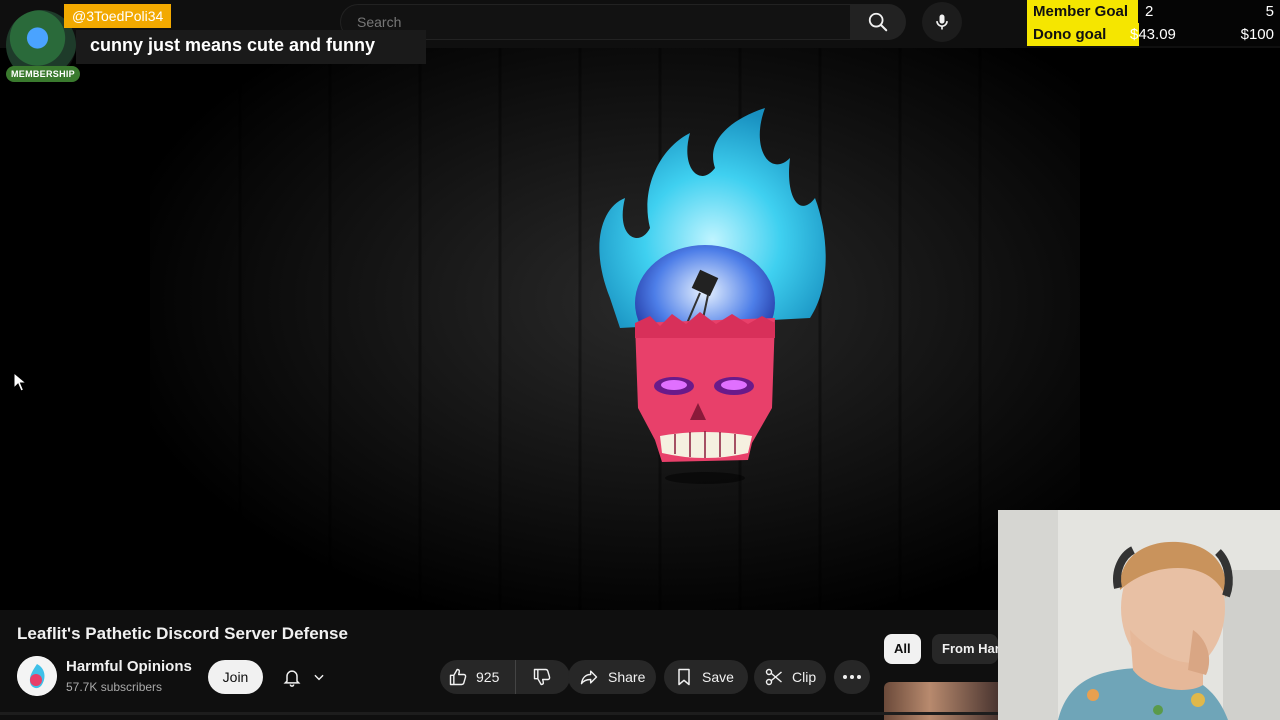 Image resolution: width=1280 pixels, height=720 pixels. Describe the element at coordinates (458, 677) in the screenshot. I see `thumbs-up-icon` at that location.